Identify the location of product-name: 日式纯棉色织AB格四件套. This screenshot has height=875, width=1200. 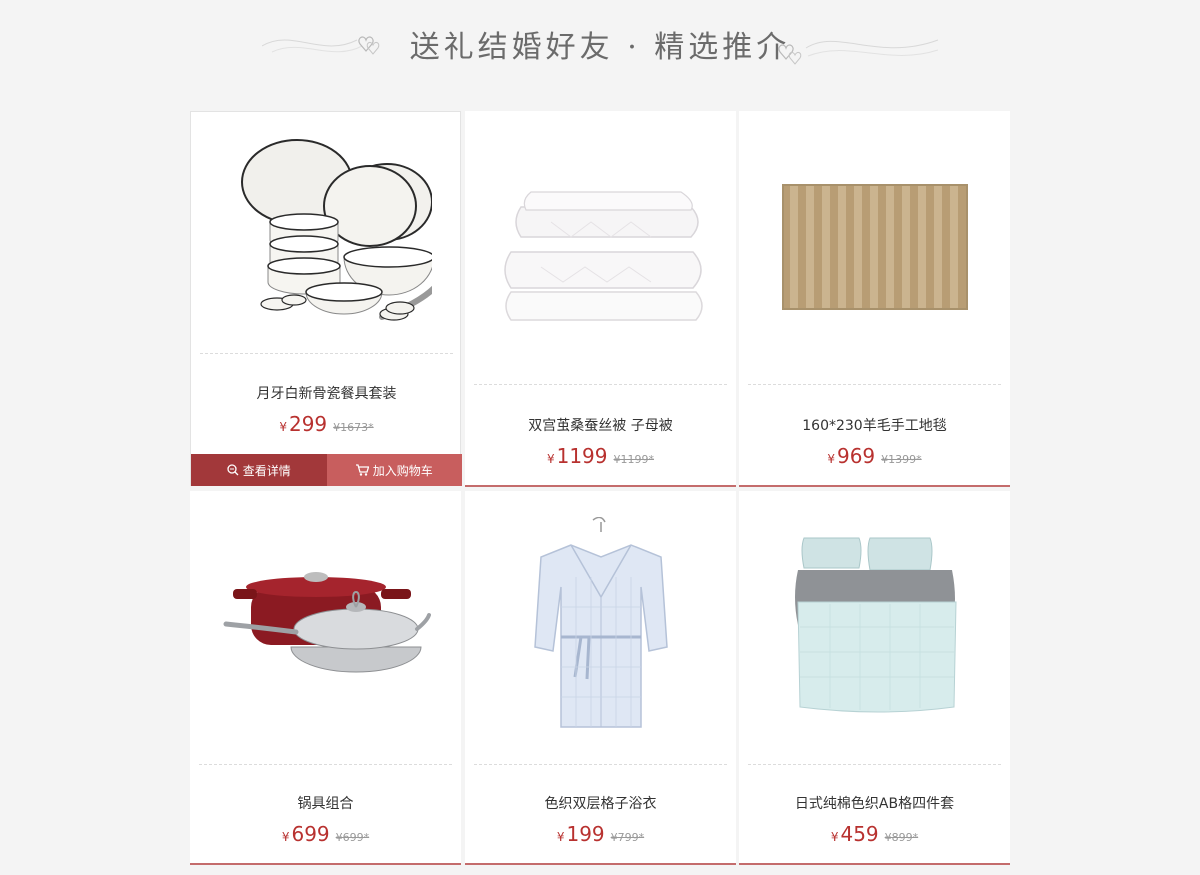
(874, 803).